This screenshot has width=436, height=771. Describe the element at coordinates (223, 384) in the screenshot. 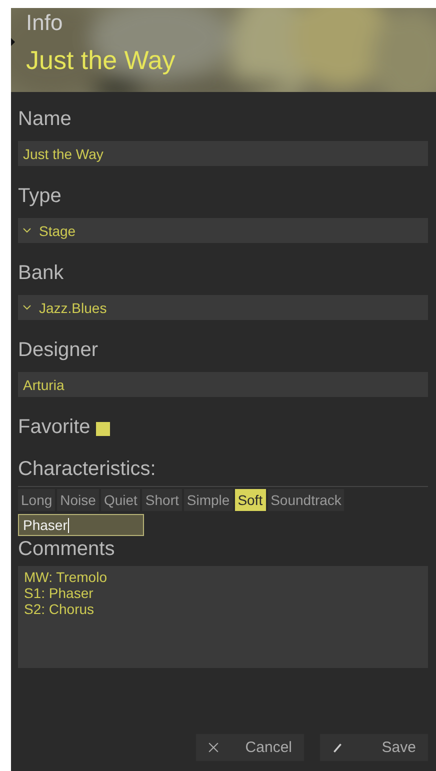

I see `text-field: Arturia` at that location.